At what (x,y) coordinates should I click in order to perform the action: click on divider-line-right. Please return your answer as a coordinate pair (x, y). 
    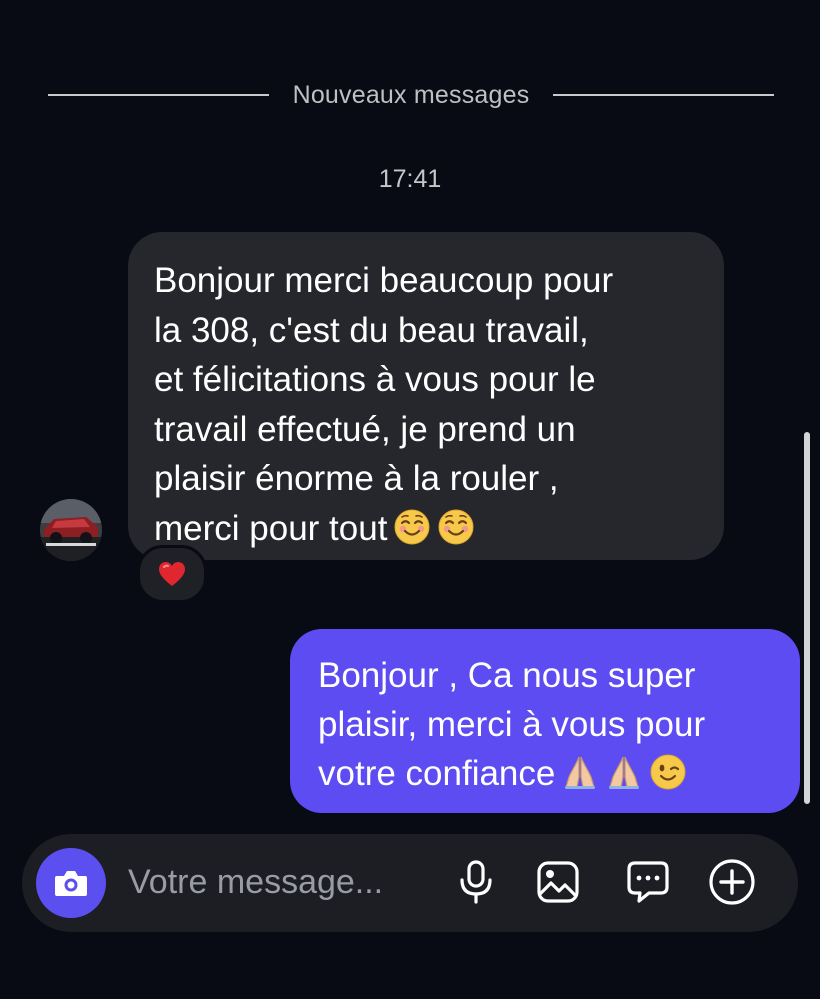
    Looking at the image, I should click on (663, 95).